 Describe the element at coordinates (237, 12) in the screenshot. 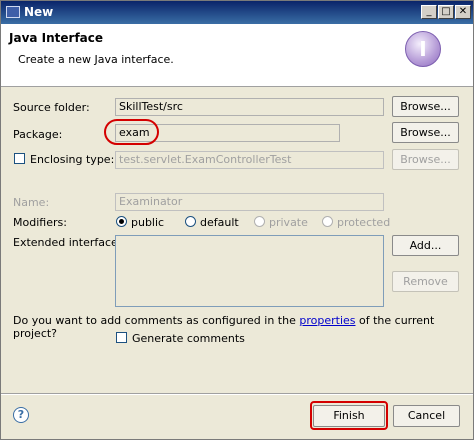

I see `title-bar: New _ □ ✕` at that location.